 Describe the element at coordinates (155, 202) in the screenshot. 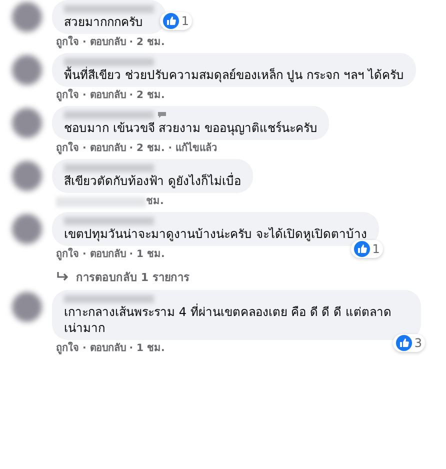

I see `comment-actions: ชม.` at that location.